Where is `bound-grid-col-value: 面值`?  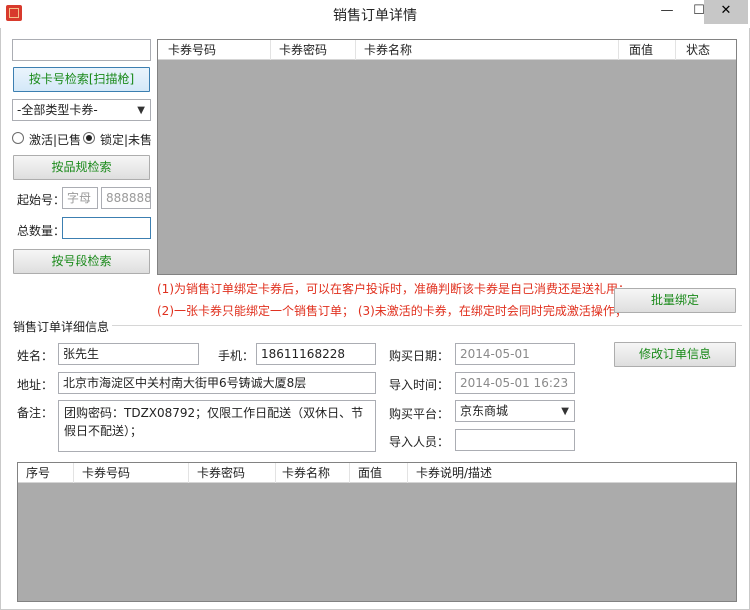
bound-grid-col-value: 面值 is located at coordinates (379, 473).